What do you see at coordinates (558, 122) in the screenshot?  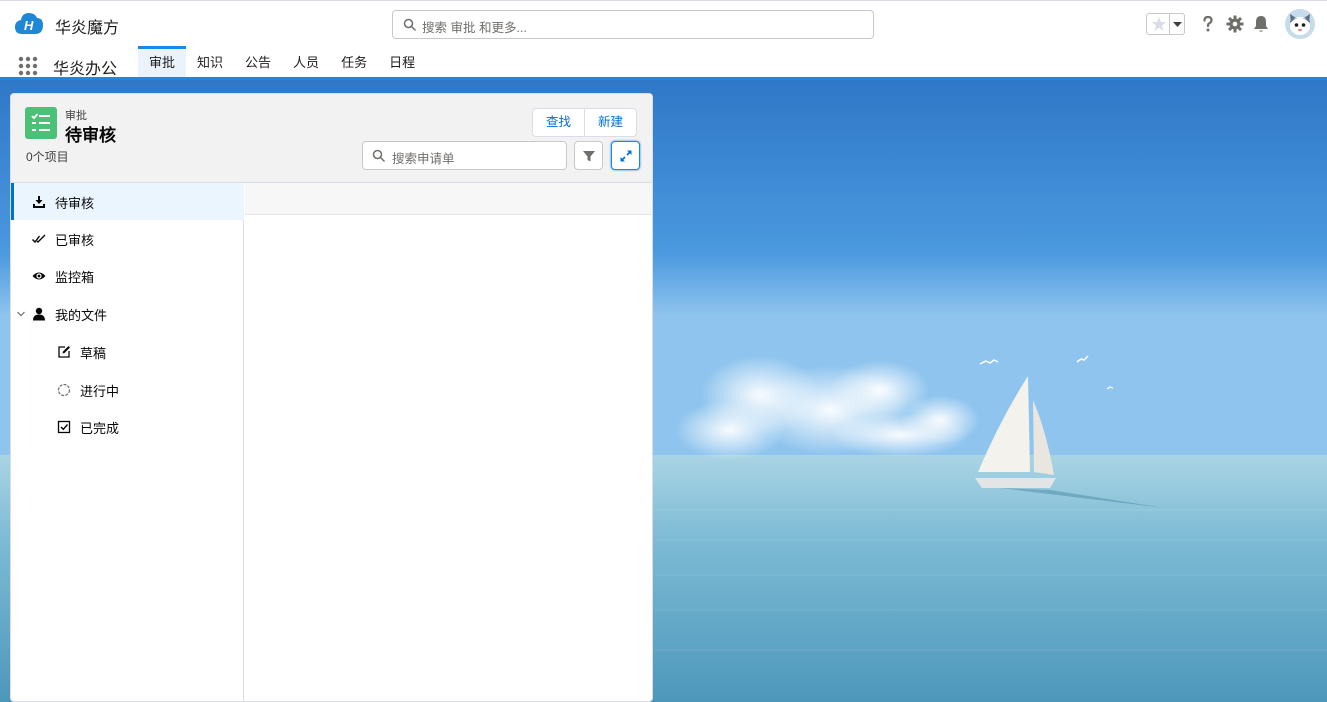 I see `find-button: 查找` at bounding box center [558, 122].